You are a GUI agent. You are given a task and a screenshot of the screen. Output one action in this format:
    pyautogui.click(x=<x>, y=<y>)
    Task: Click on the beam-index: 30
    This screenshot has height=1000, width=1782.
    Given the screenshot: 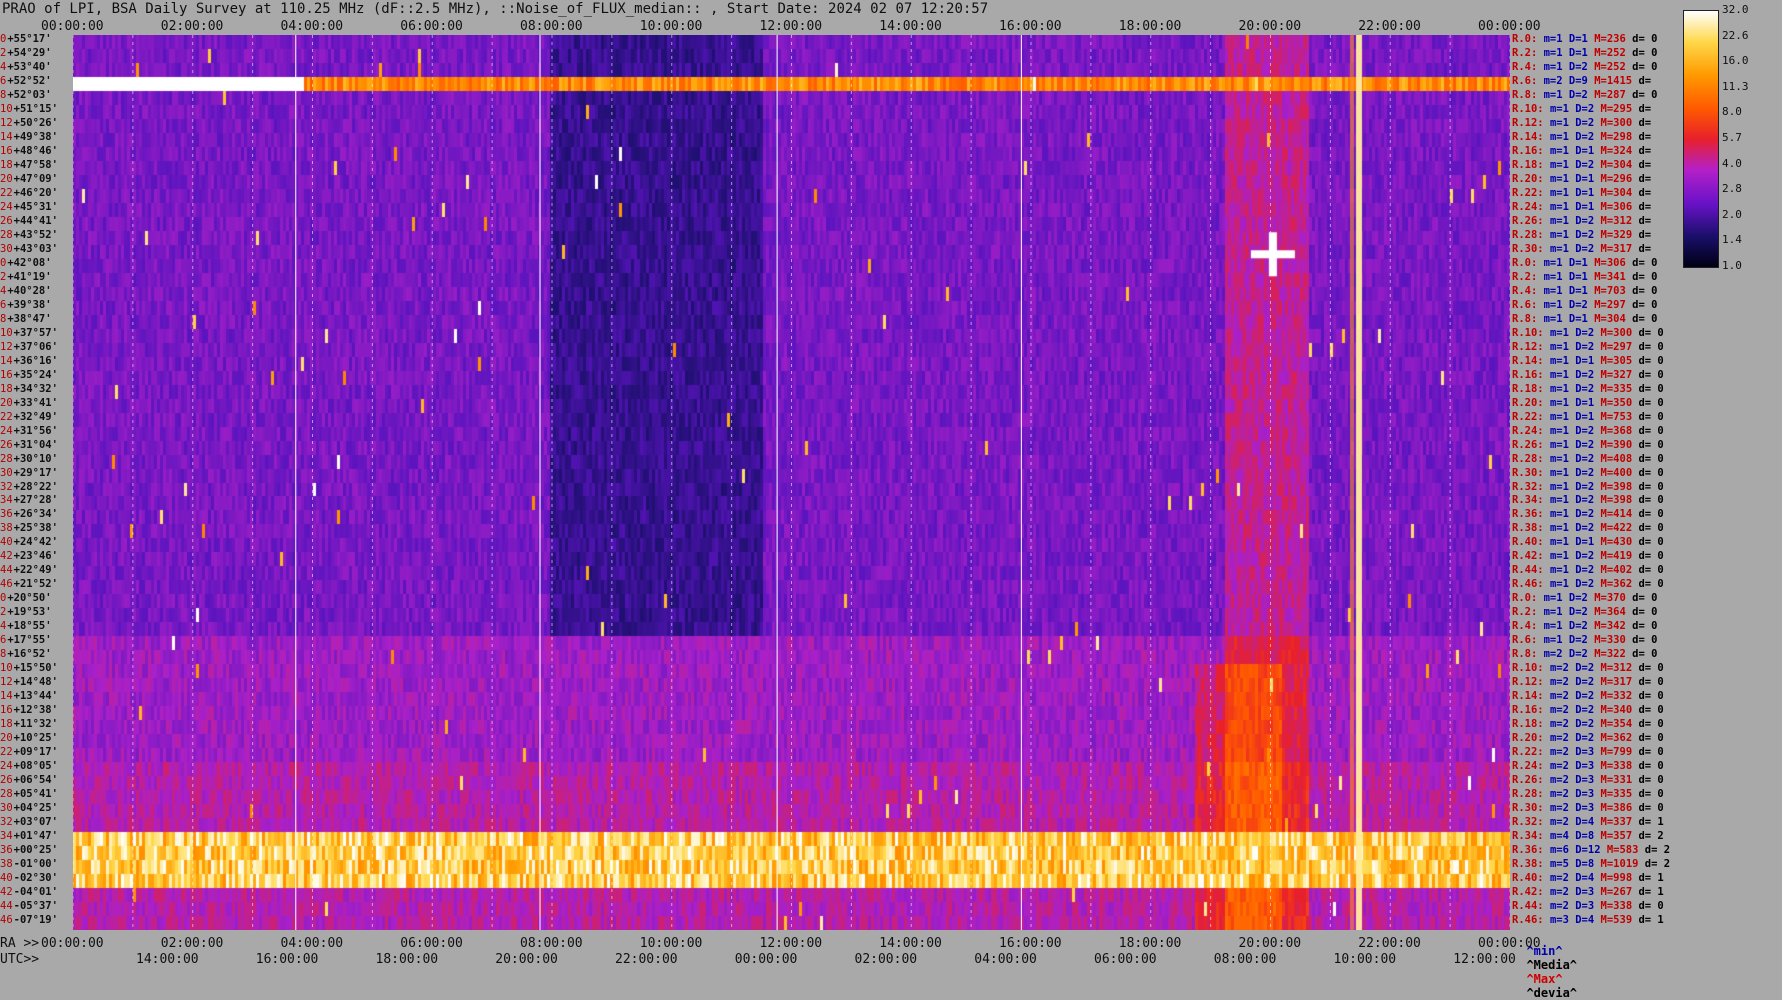 What is the action you would take?
    pyautogui.click(x=6, y=808)
    